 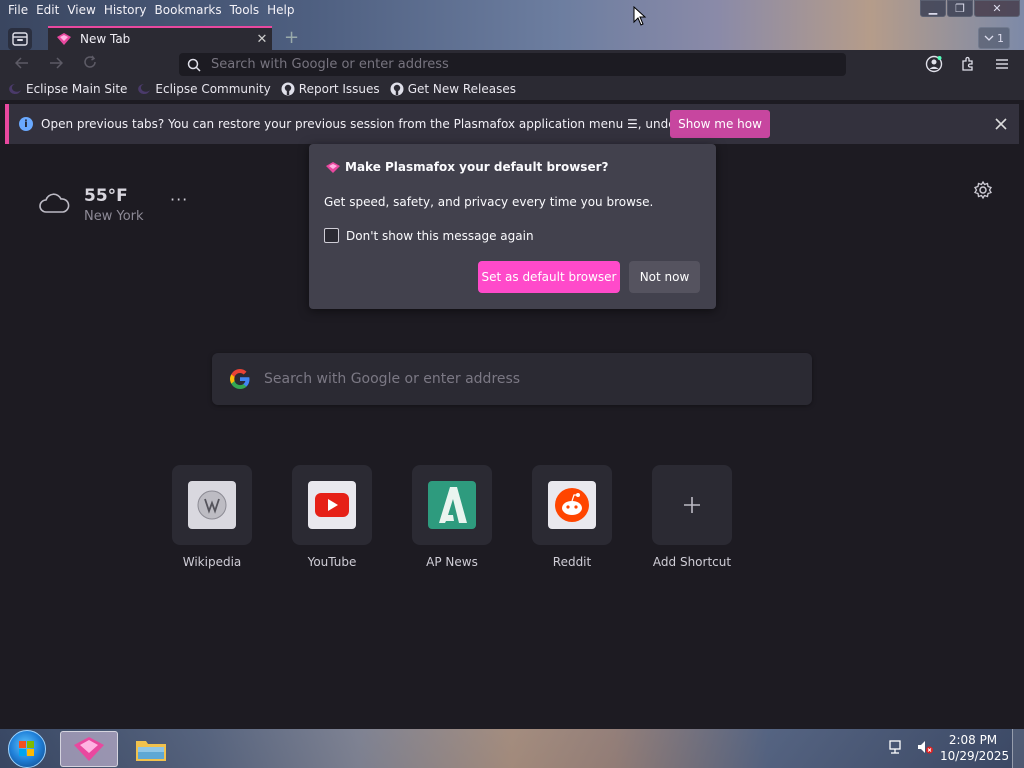 What do you see at coordinates (114, 216) in the screenshot?
I see `weather-city: New York` at bounding box center [114, 216].